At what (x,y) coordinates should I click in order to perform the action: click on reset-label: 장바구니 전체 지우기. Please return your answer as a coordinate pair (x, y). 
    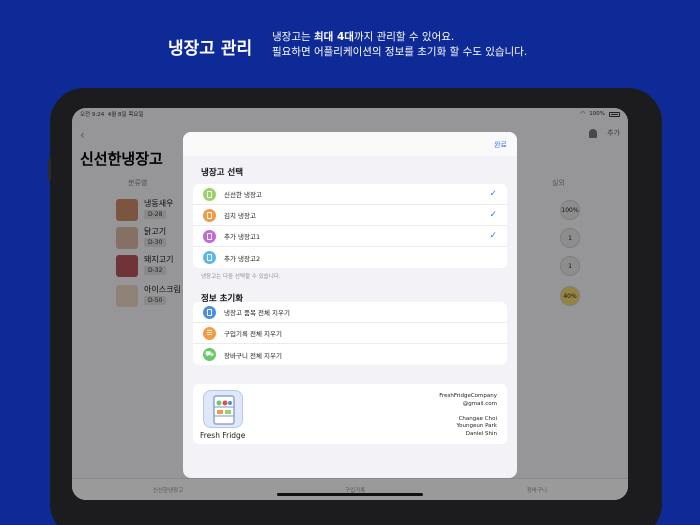
    Looking at the image, I should click on (253, 355).